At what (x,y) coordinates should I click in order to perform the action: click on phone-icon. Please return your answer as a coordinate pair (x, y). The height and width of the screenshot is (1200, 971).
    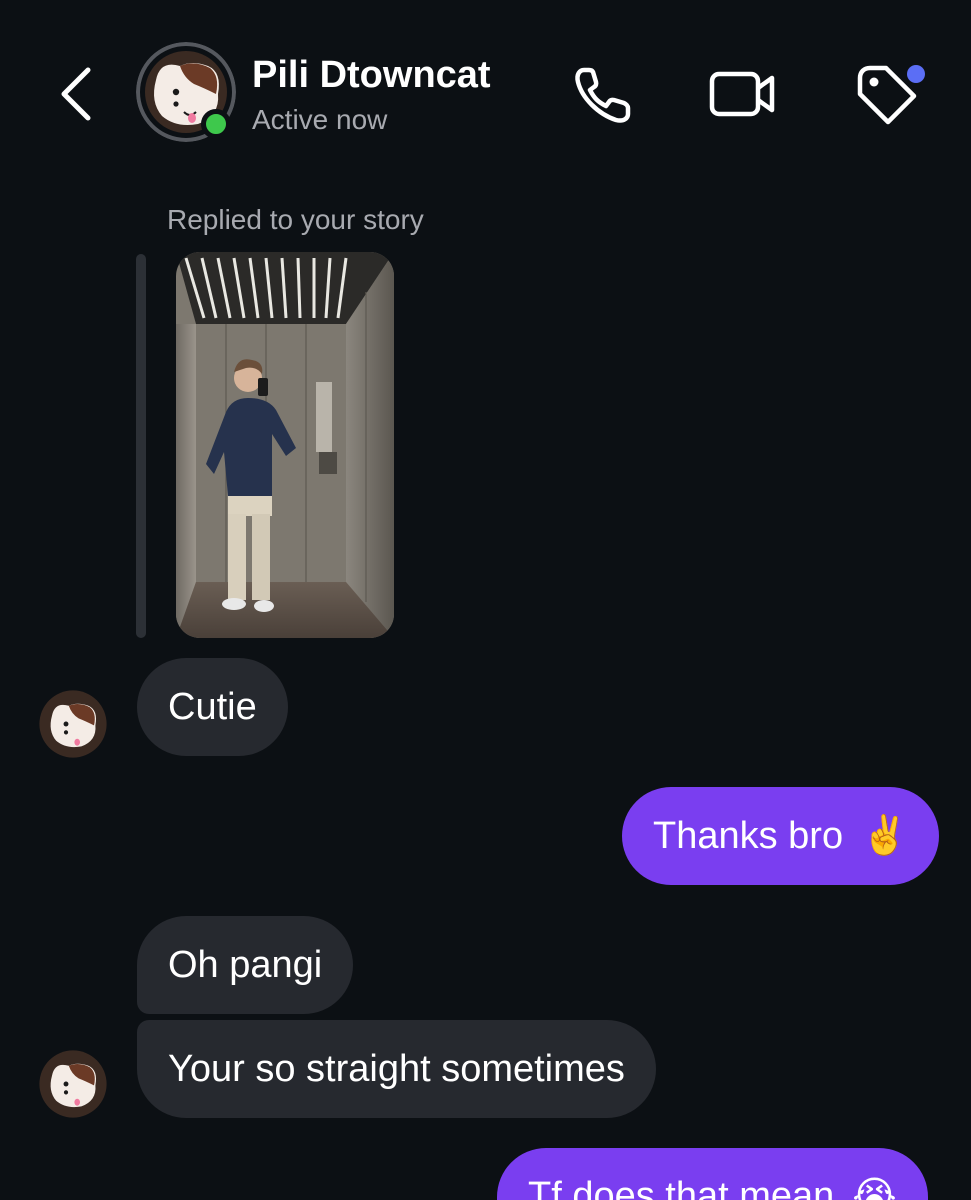
    Looking at the image, I should click on (605, 95).